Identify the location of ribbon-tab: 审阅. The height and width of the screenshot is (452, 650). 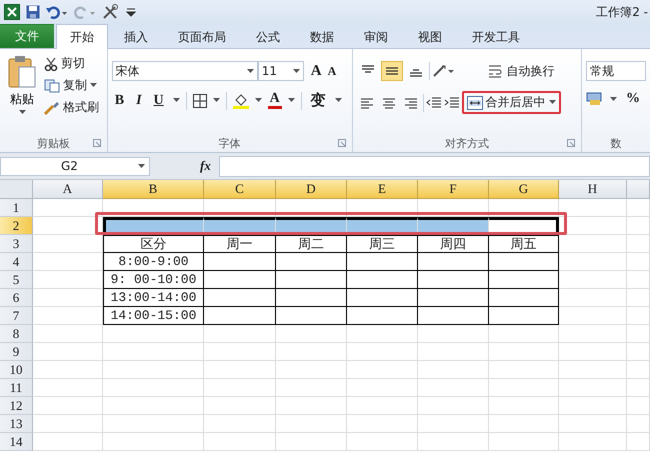
(376, 36).